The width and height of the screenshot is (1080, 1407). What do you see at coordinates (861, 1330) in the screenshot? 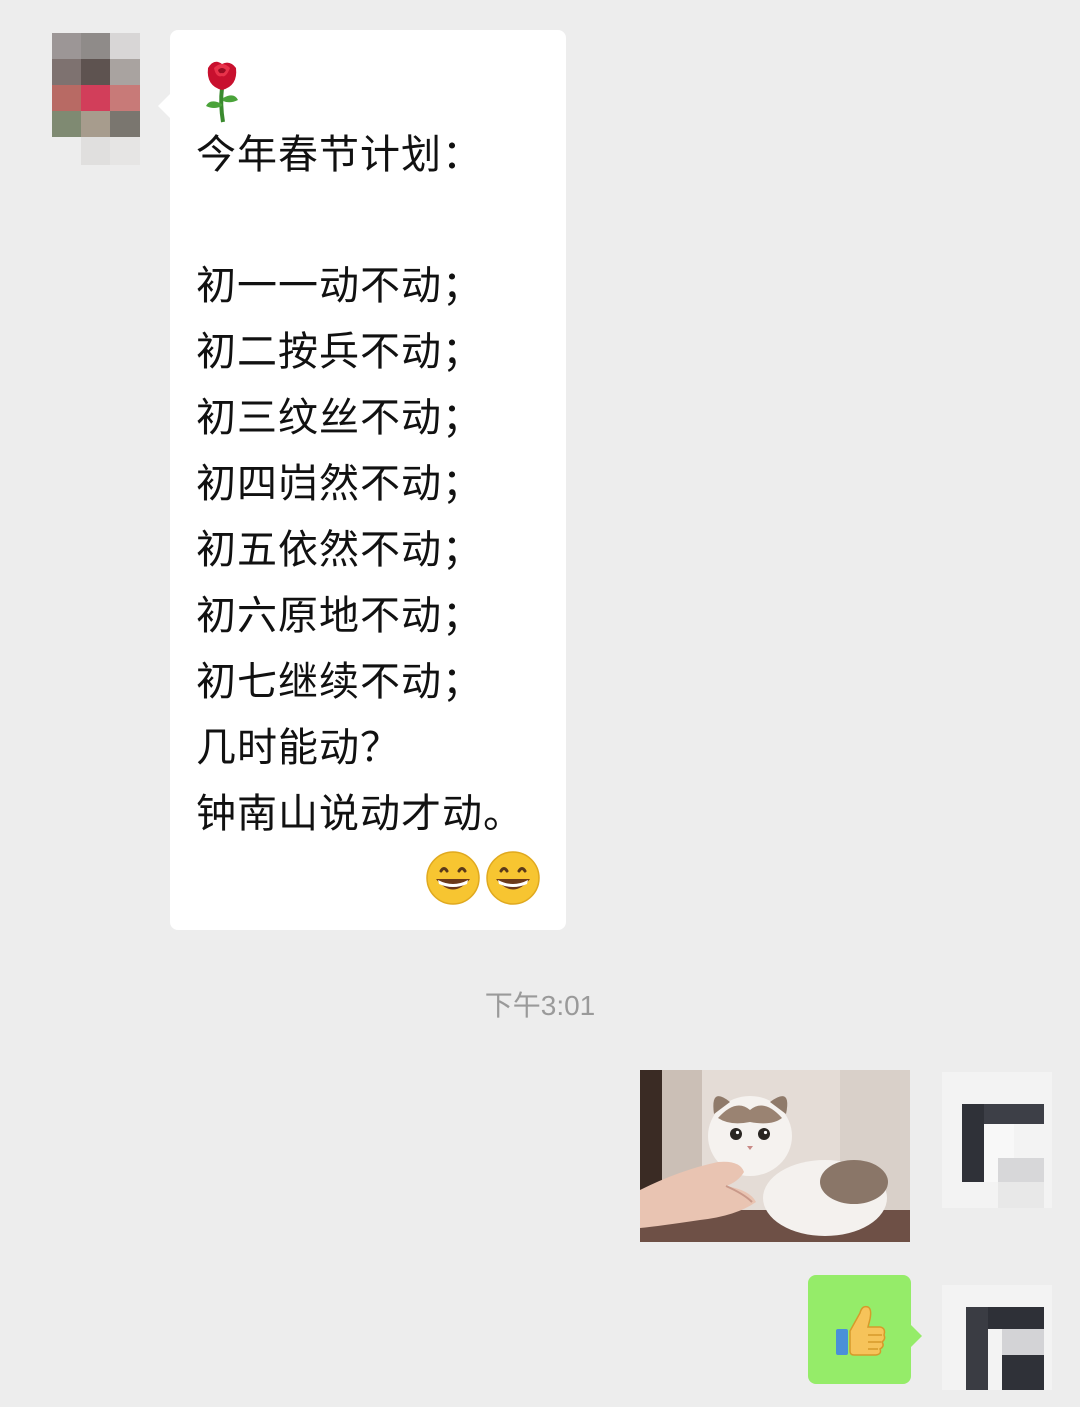
I see `thumbs-up-icon` at bounding box center [861, 1330].